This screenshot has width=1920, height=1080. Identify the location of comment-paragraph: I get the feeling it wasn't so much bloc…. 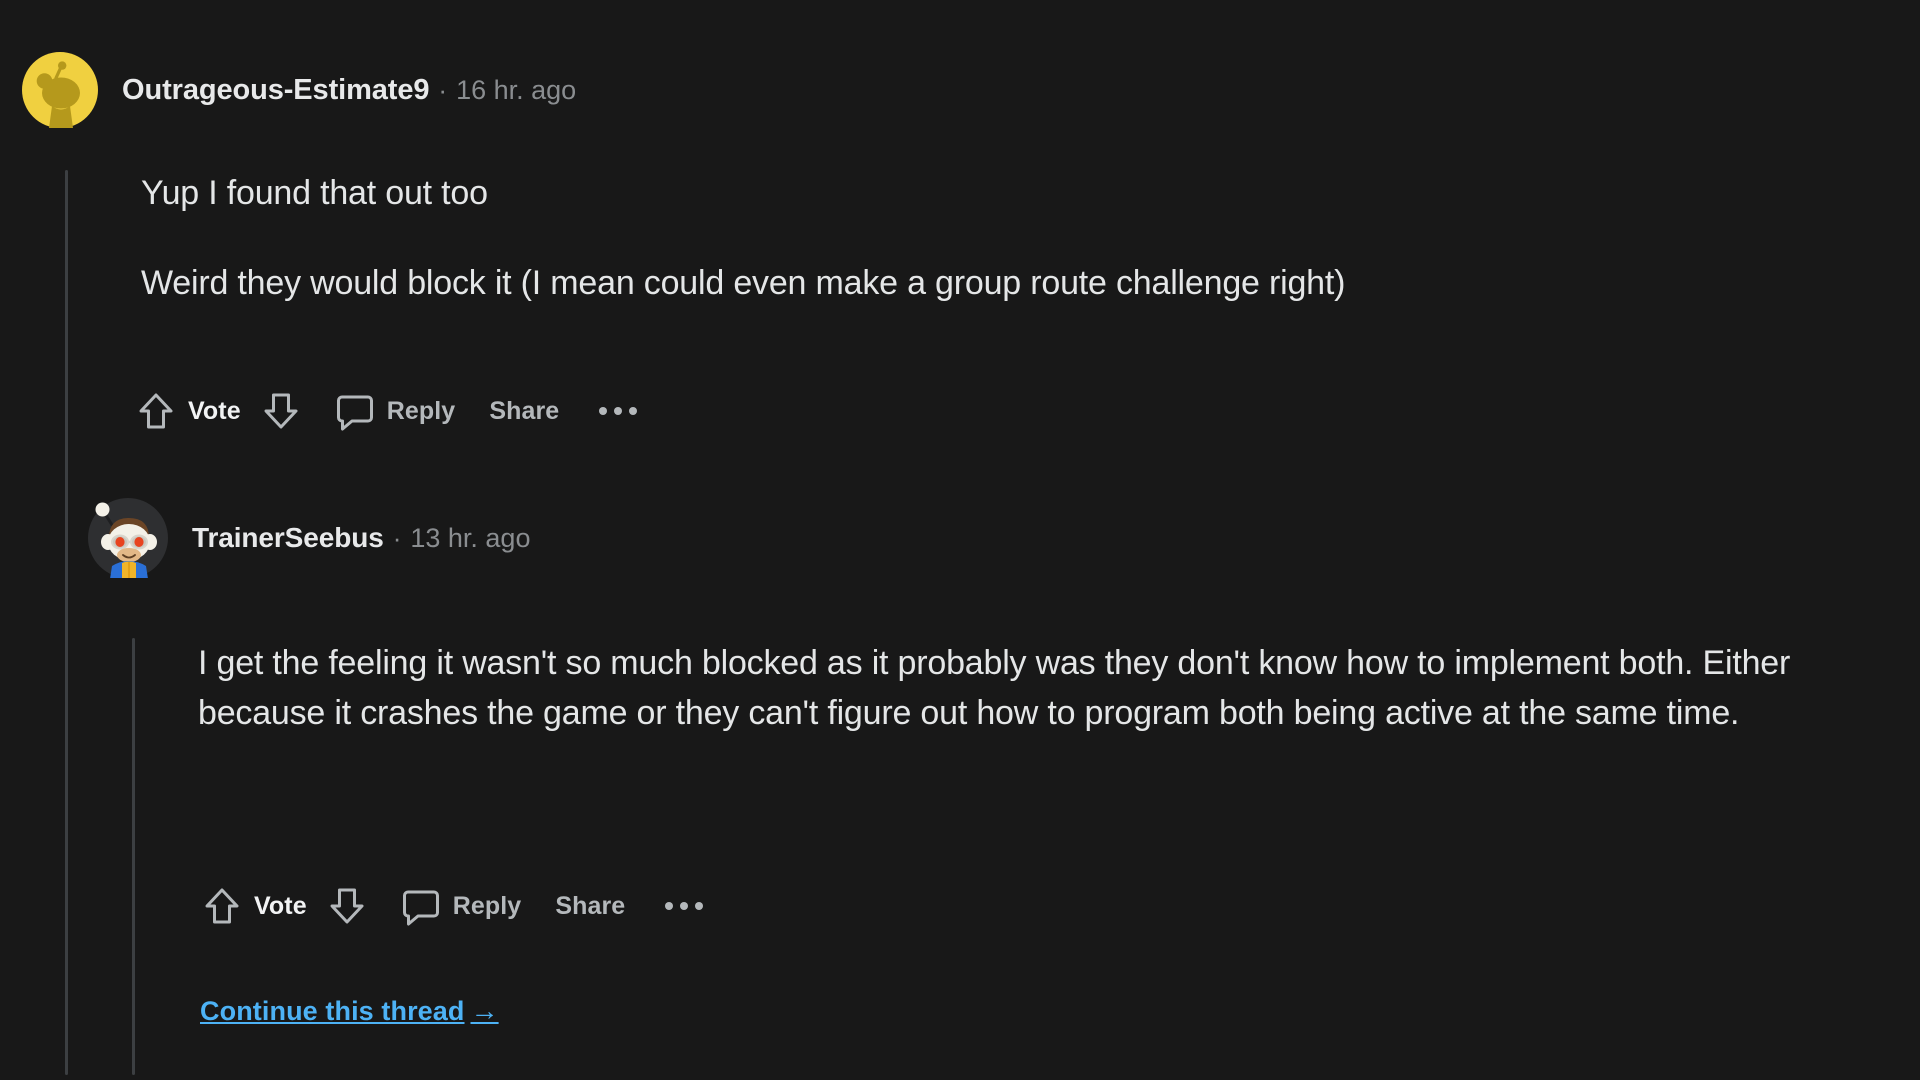
(994, 688).